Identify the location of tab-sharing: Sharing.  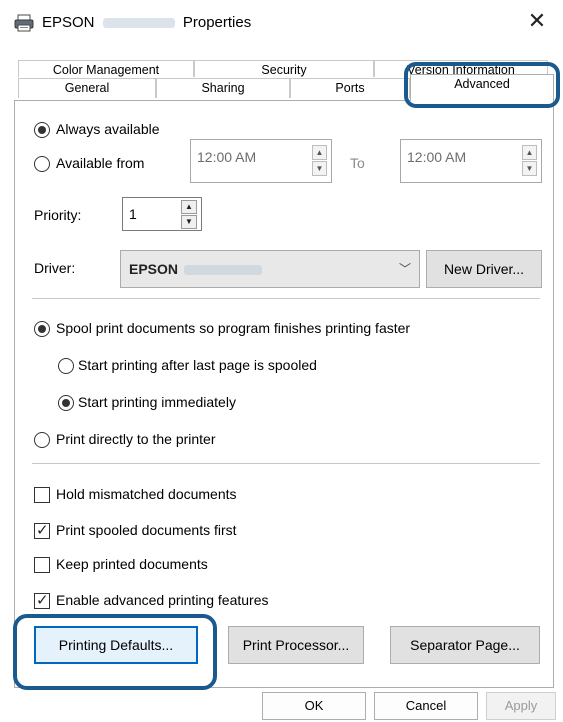
(223, 88).